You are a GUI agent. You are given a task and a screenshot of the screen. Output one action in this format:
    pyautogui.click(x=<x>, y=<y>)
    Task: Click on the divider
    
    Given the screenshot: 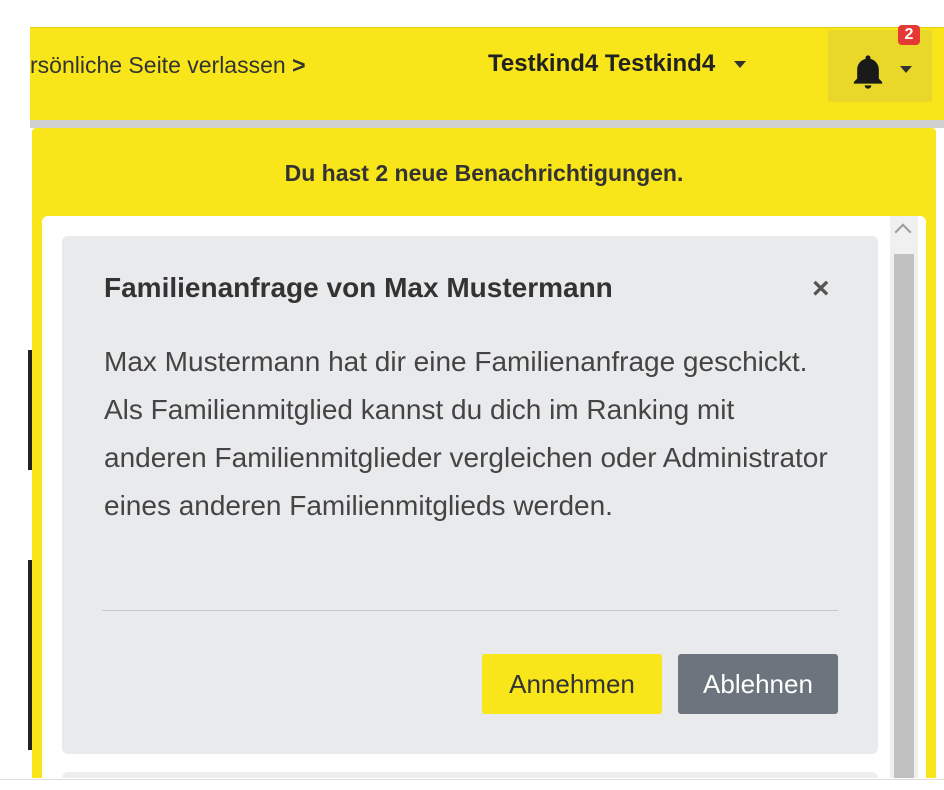 What is the action you would take?
    pyautogui.click(x=470, y=610)
    